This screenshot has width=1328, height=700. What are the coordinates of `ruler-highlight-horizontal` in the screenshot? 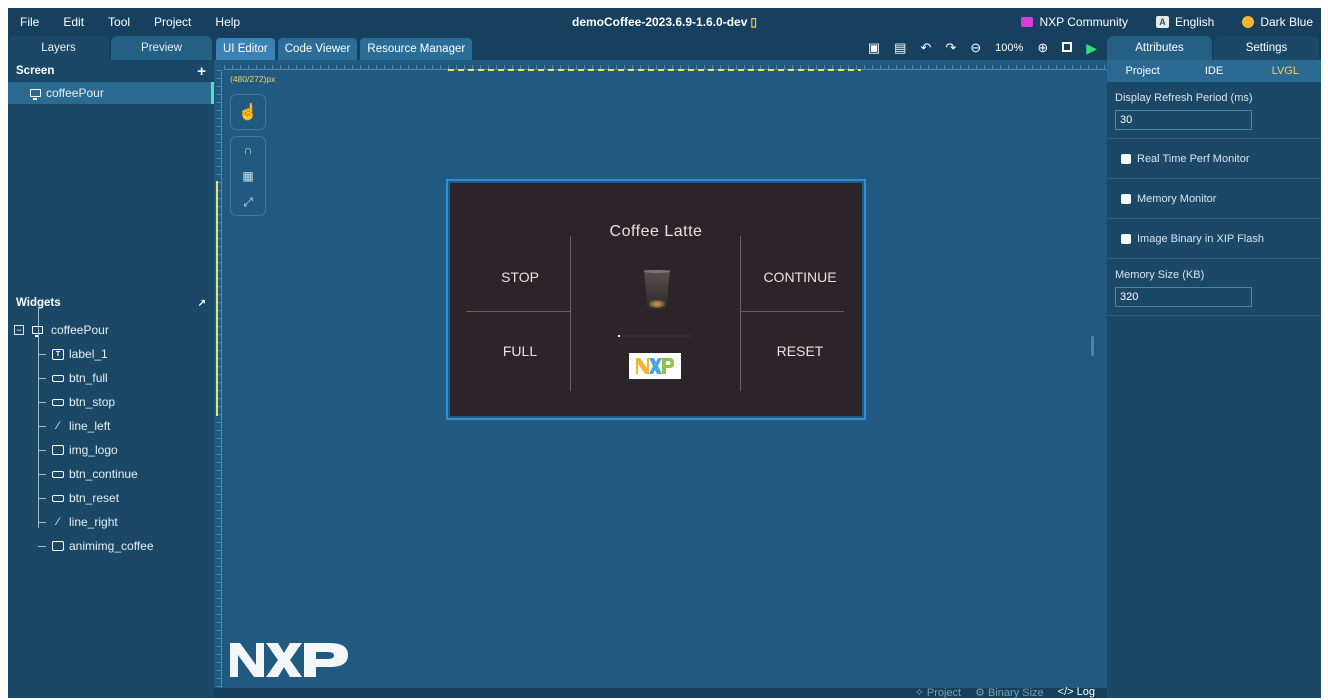 It's located at (654, 70).